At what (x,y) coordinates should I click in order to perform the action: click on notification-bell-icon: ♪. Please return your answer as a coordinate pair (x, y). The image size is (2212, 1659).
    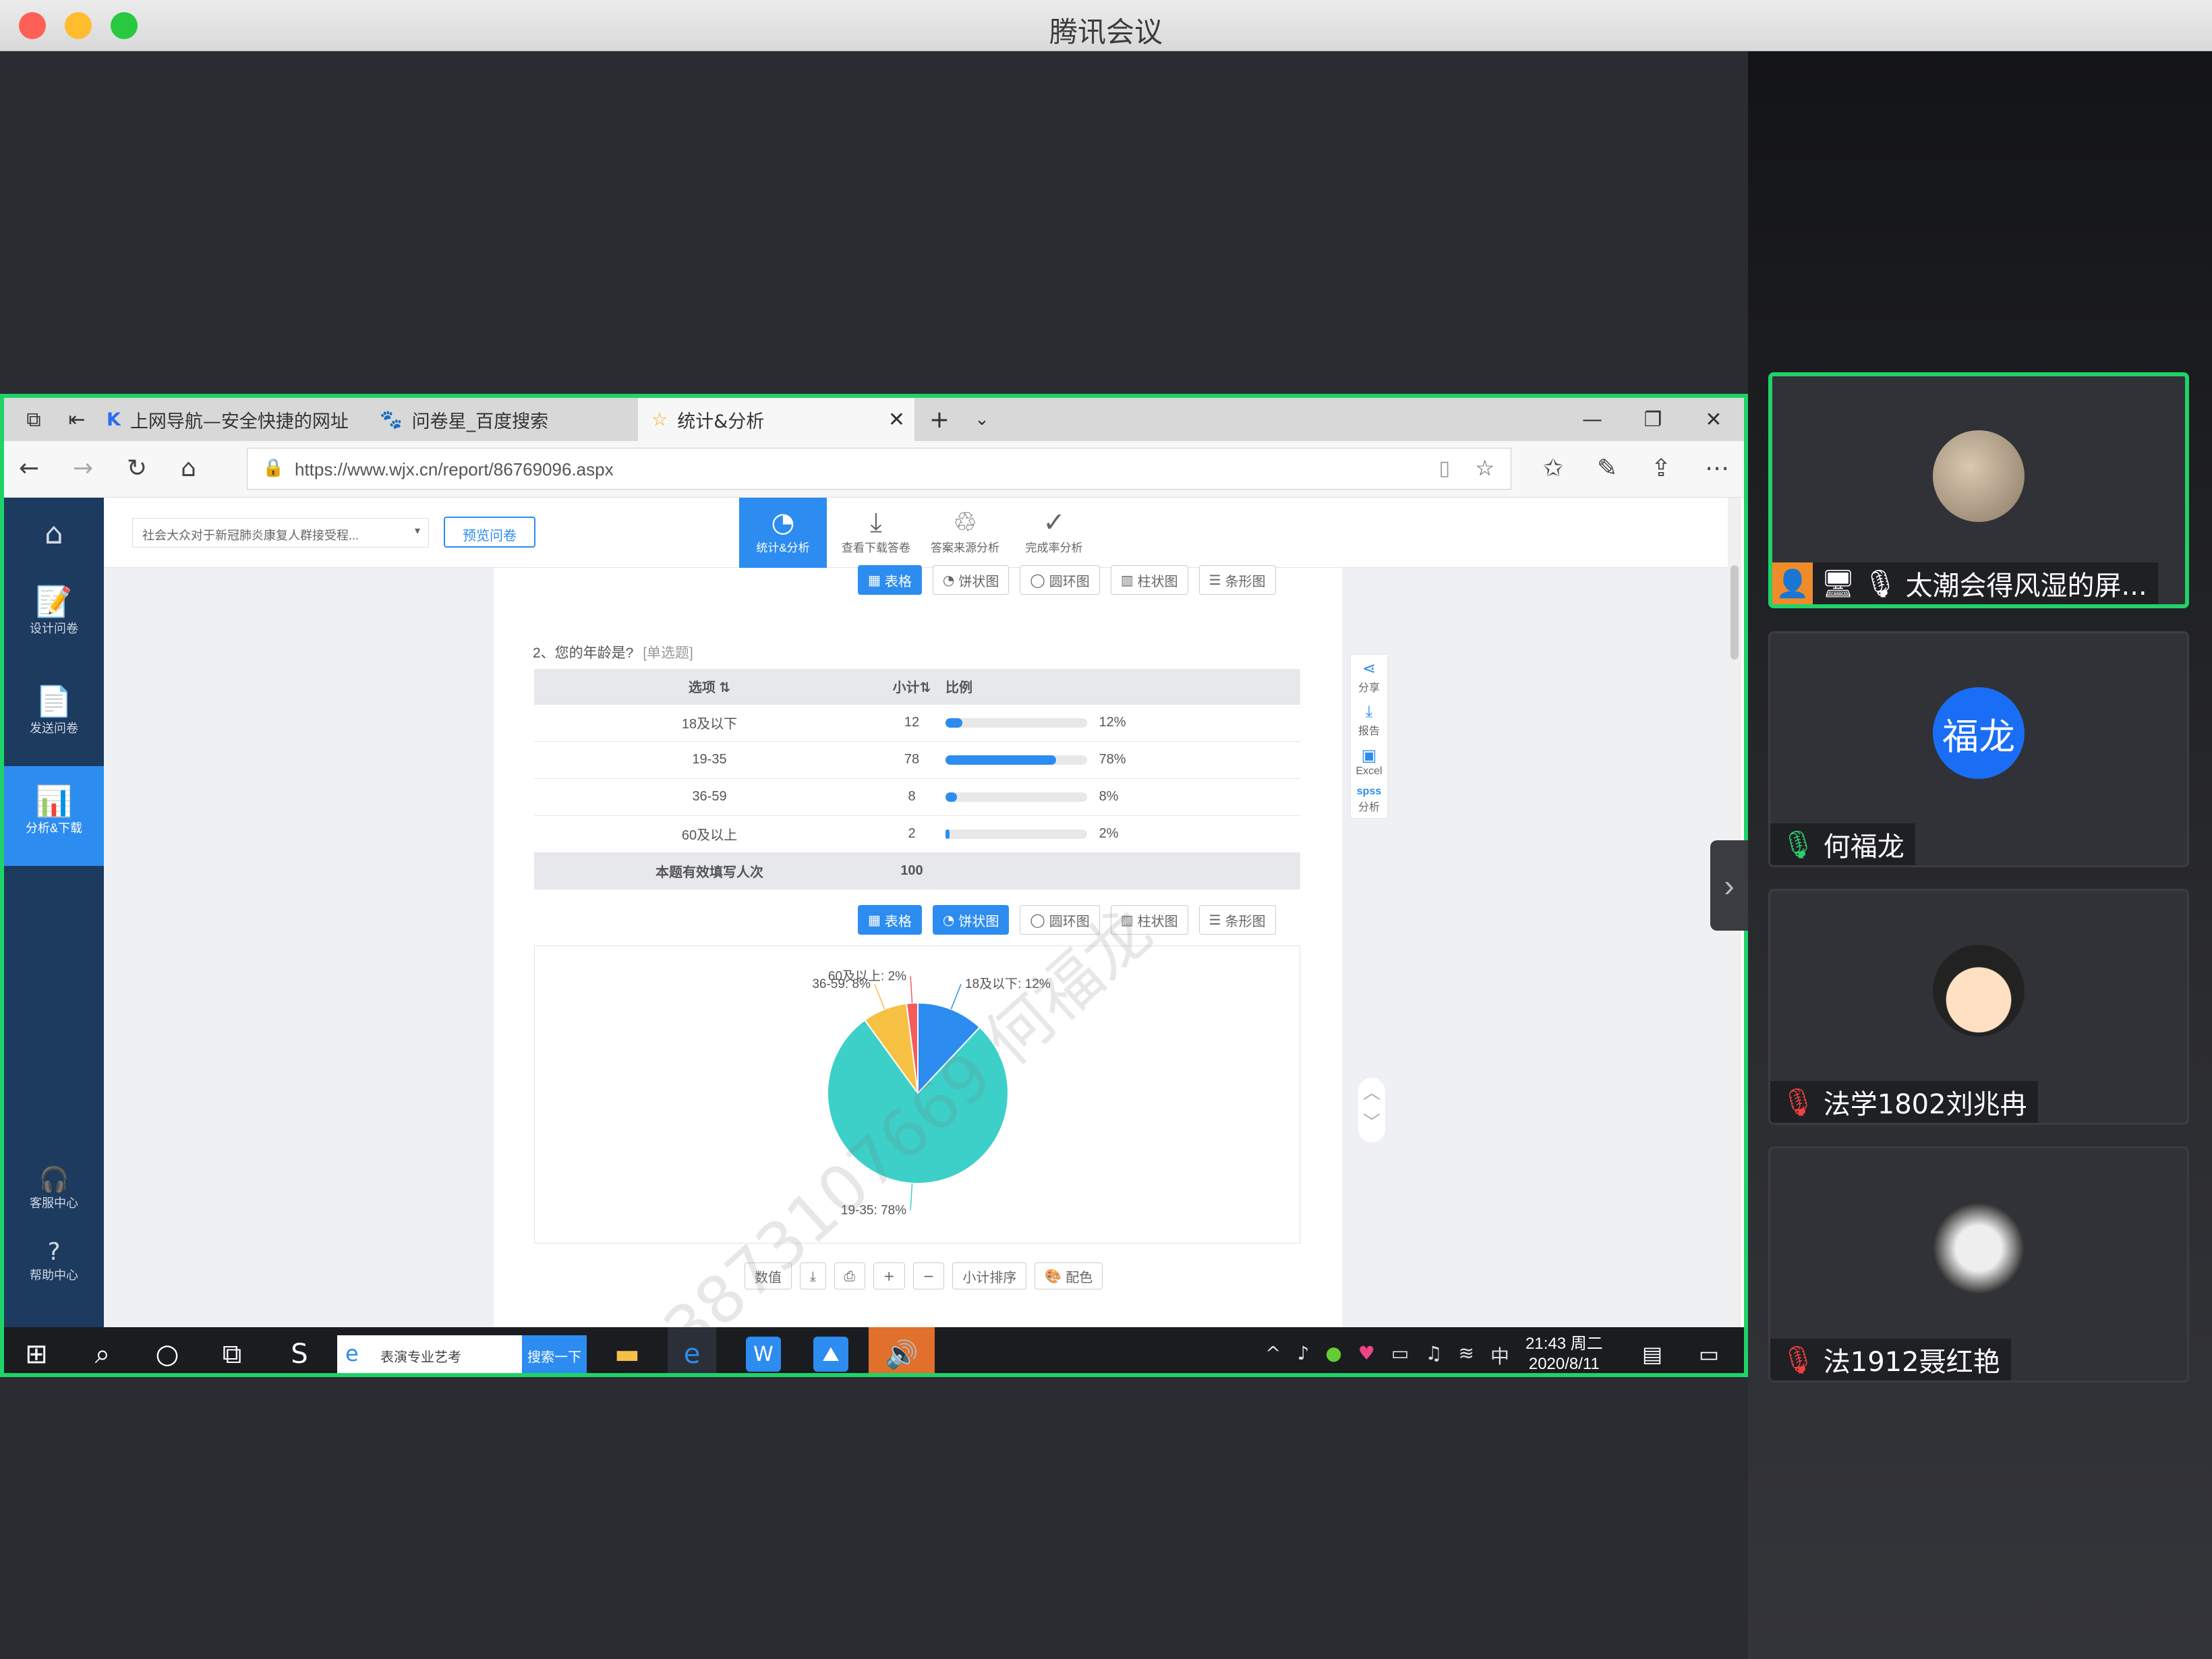
    Looking at the image, I should click on (1303, 1355).